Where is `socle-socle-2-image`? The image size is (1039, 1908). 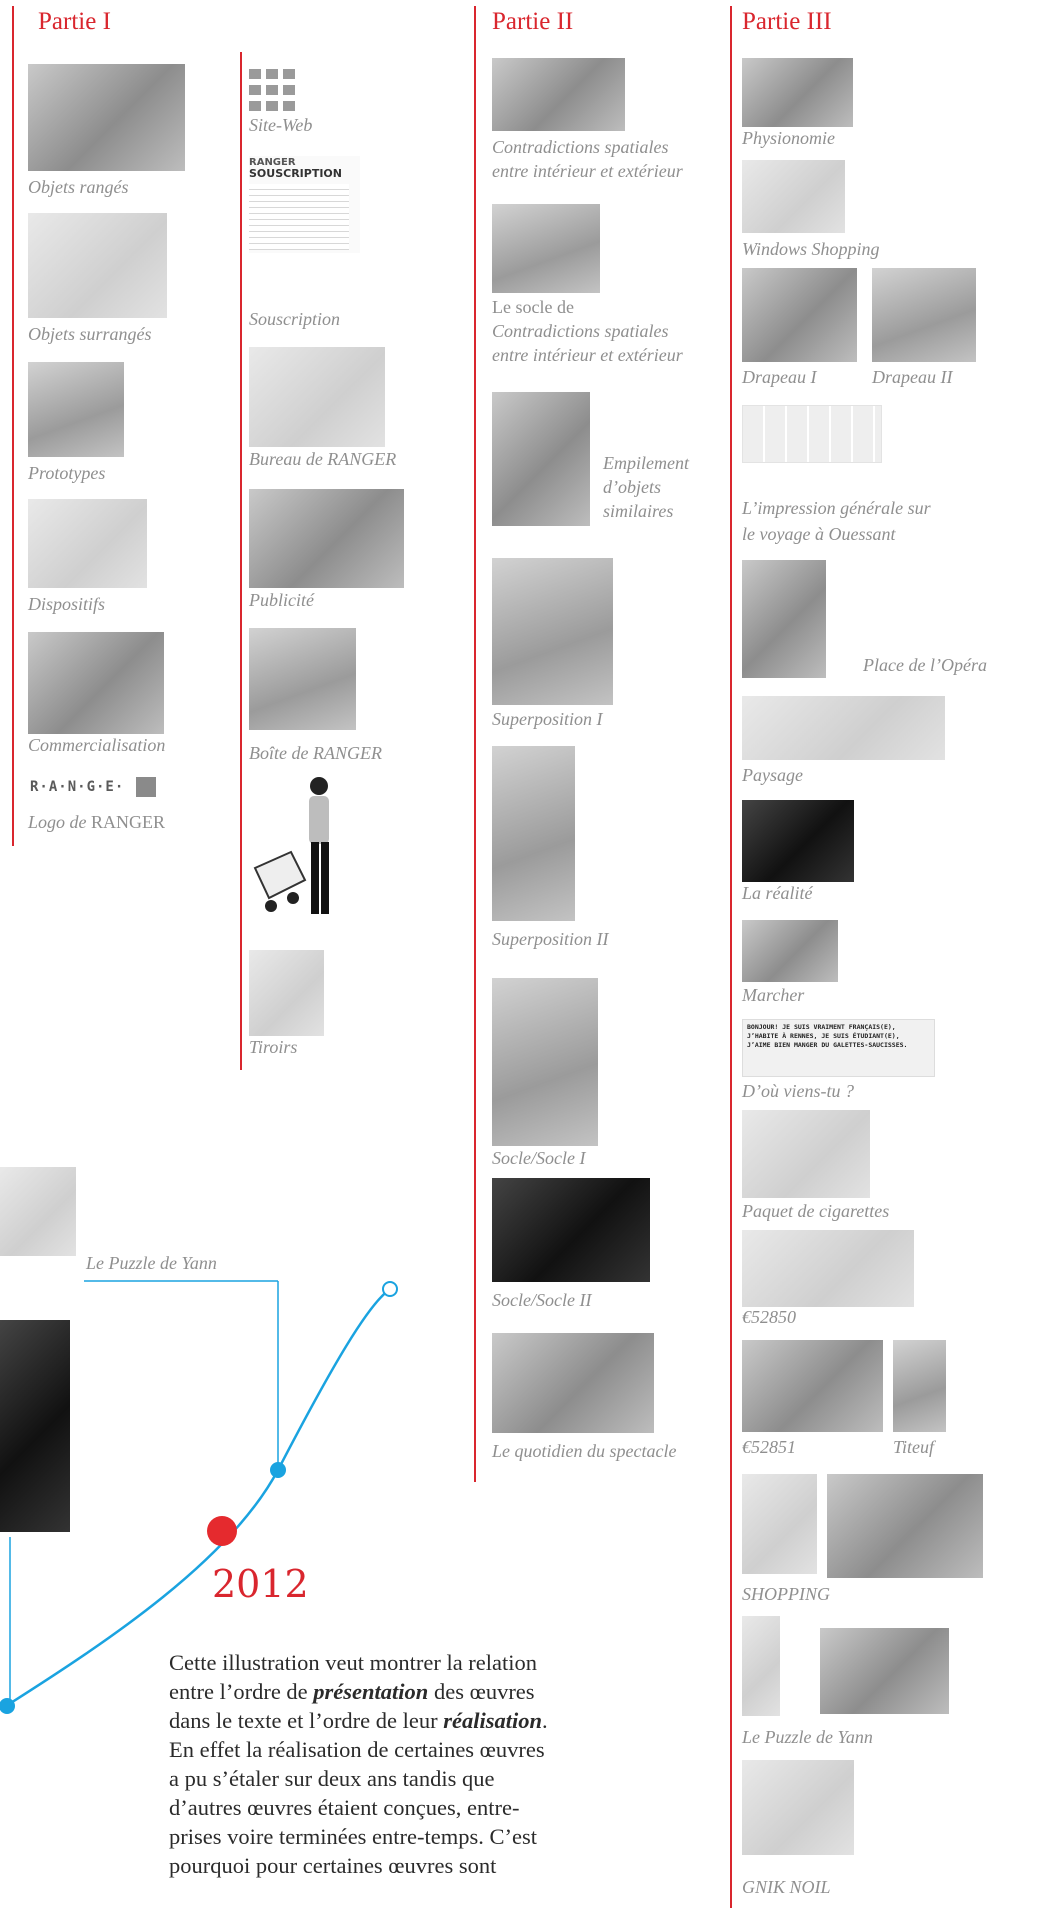
socle-socle-2-image is located at coordinates (571, 1230).